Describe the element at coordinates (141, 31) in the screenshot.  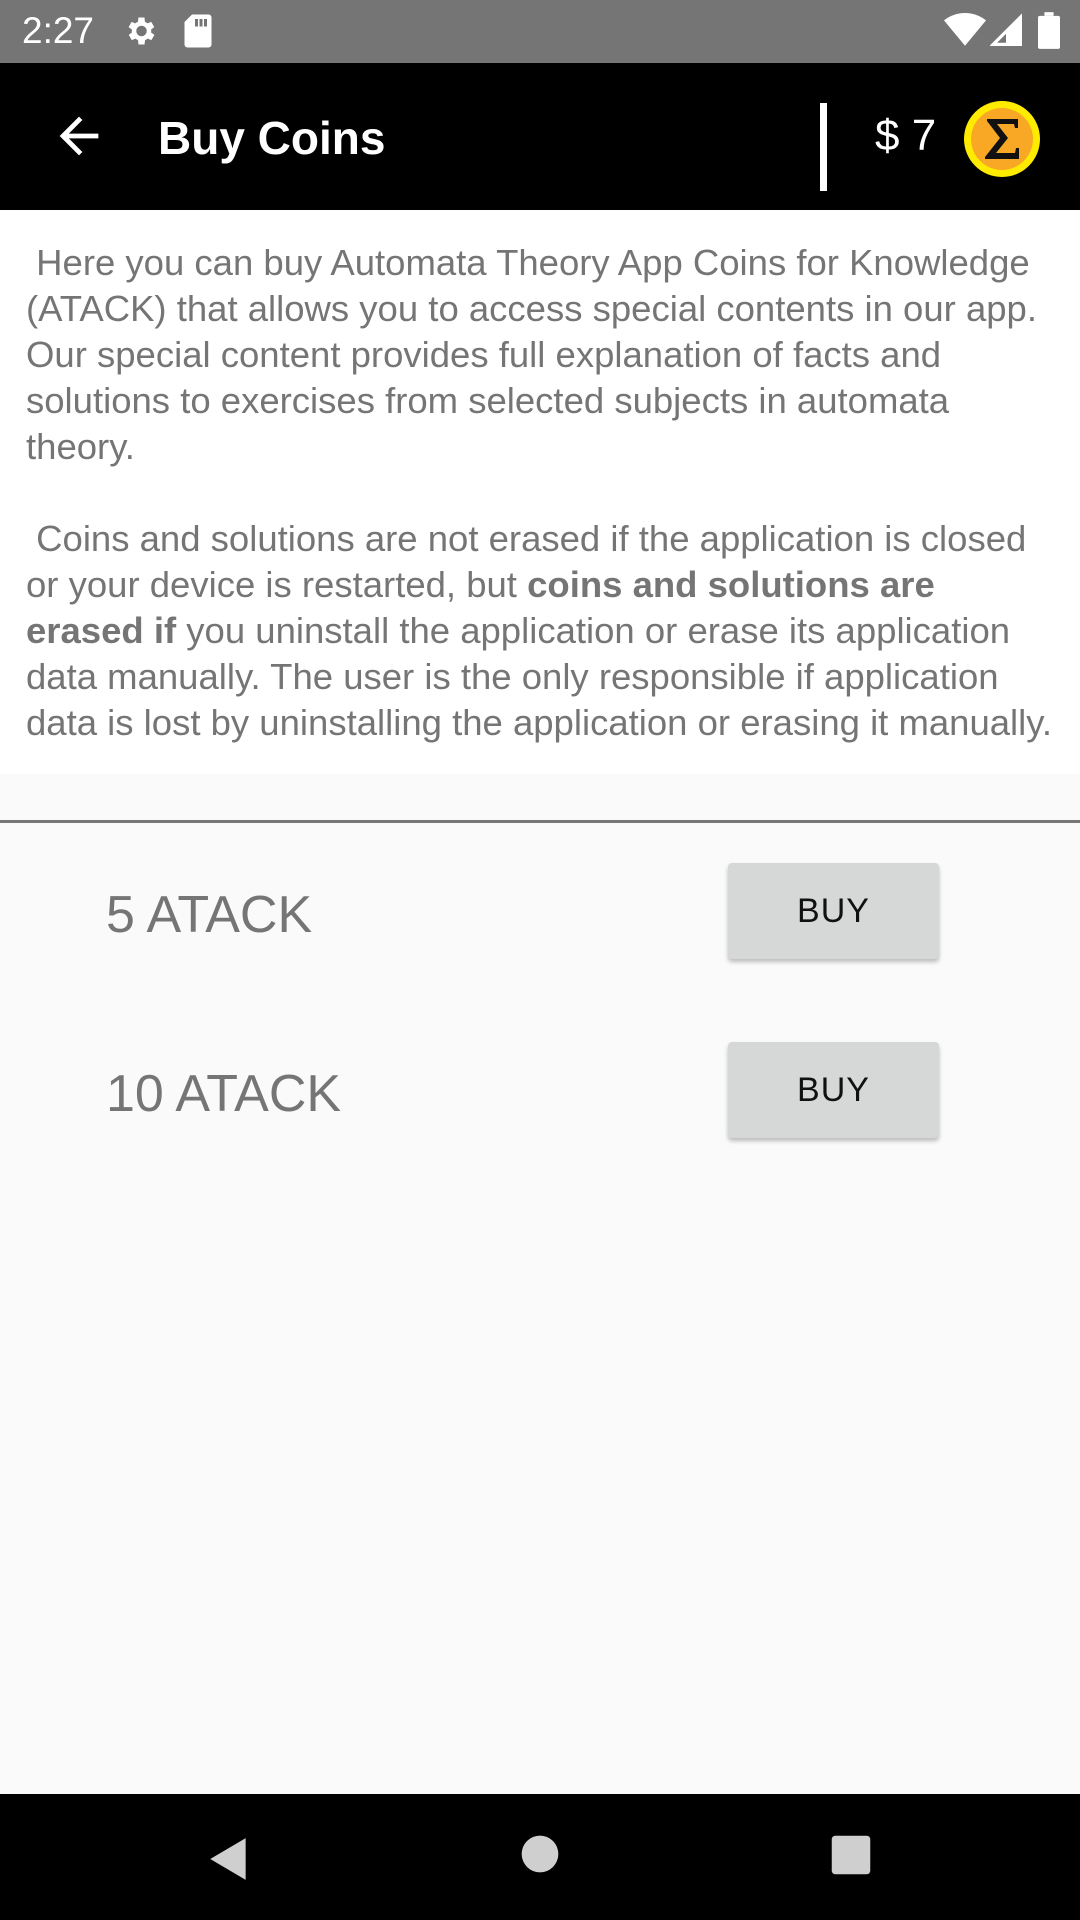
I see `settings-gear-icon` at that location.